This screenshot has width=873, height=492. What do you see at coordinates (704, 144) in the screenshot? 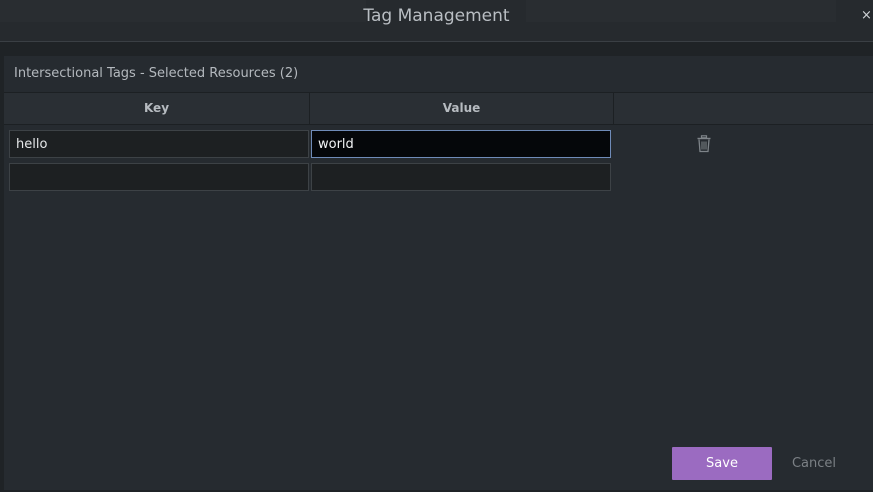
I see `trash-icon` at bounding box center [704, 144].